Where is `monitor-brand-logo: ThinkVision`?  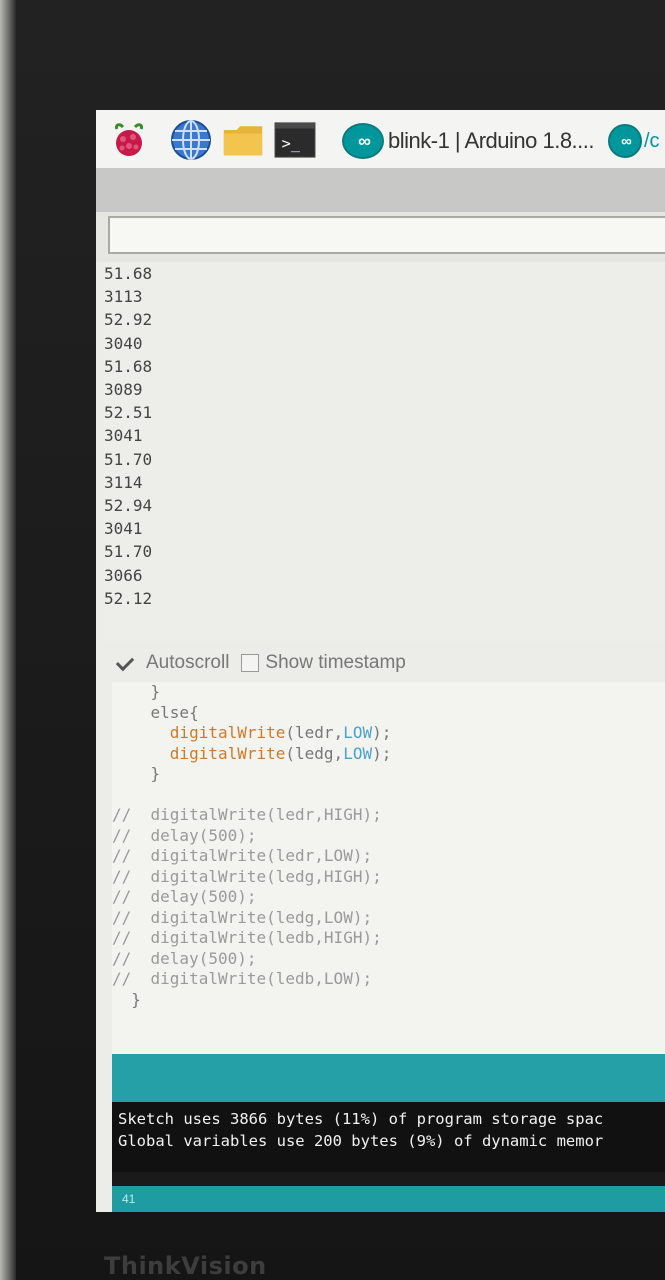
monitor-brand-logo: ThinkVision is located at coordinates (185, 1266).